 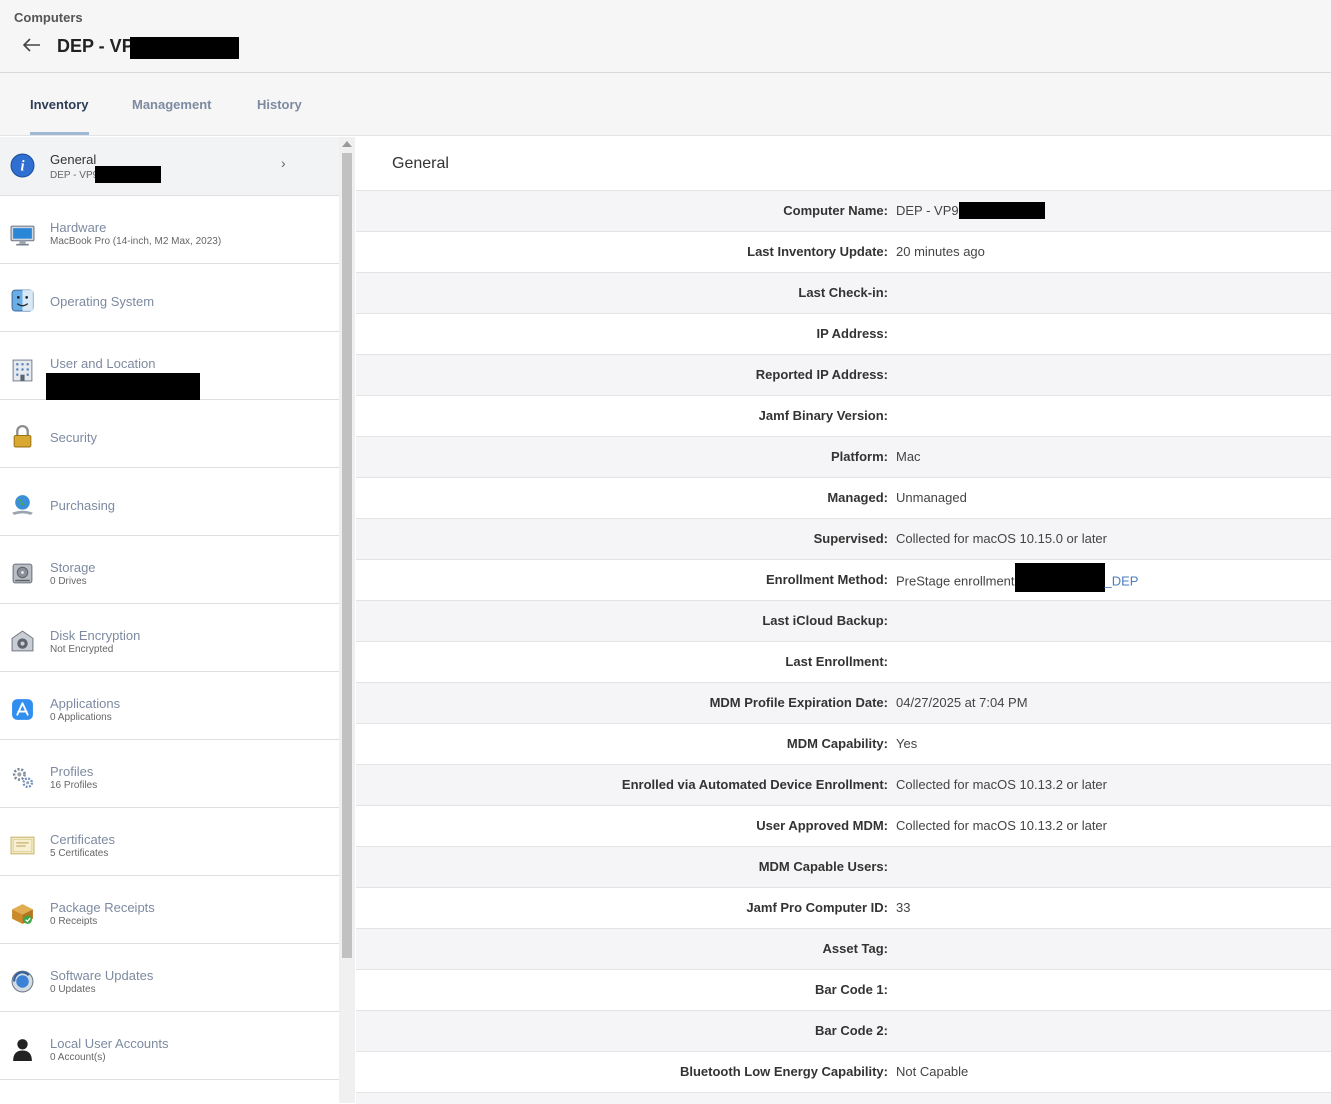 I want to click on gears-icon, so click(x=23, y=778).